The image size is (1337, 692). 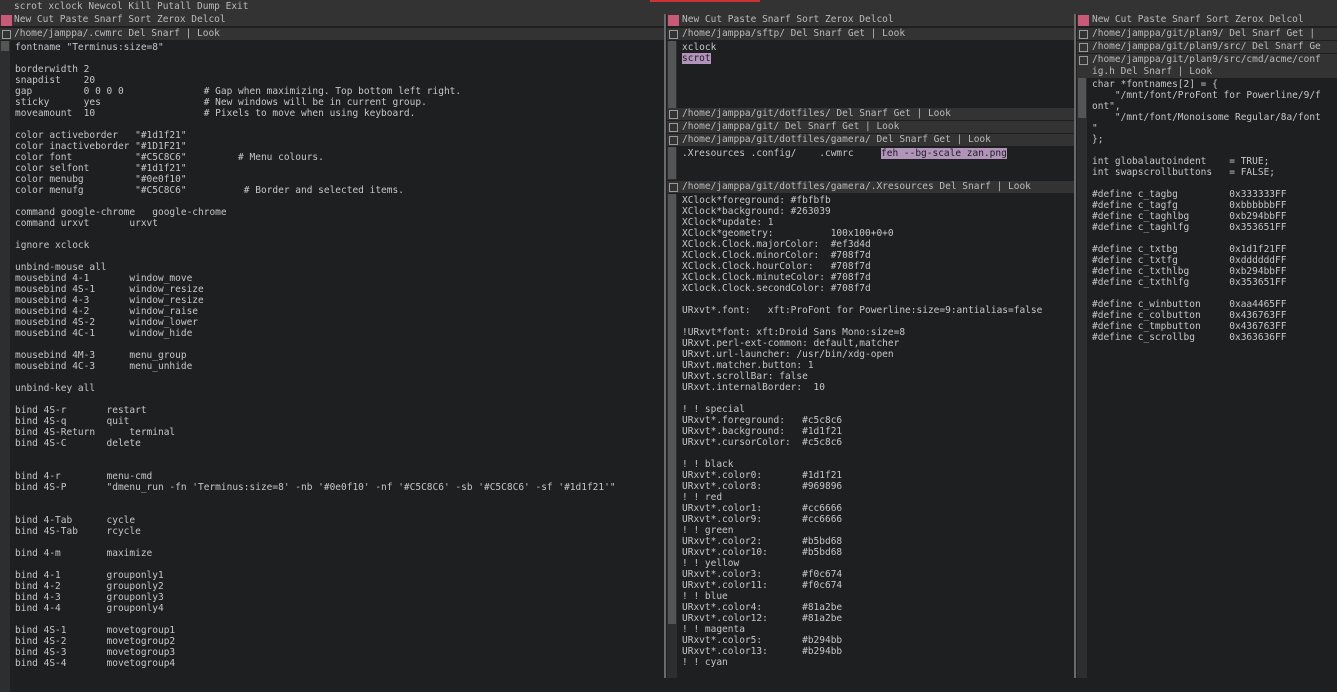 I want to click on xresources-line: URxvt*.color3: #f0c674, so click(x=762, y=574).